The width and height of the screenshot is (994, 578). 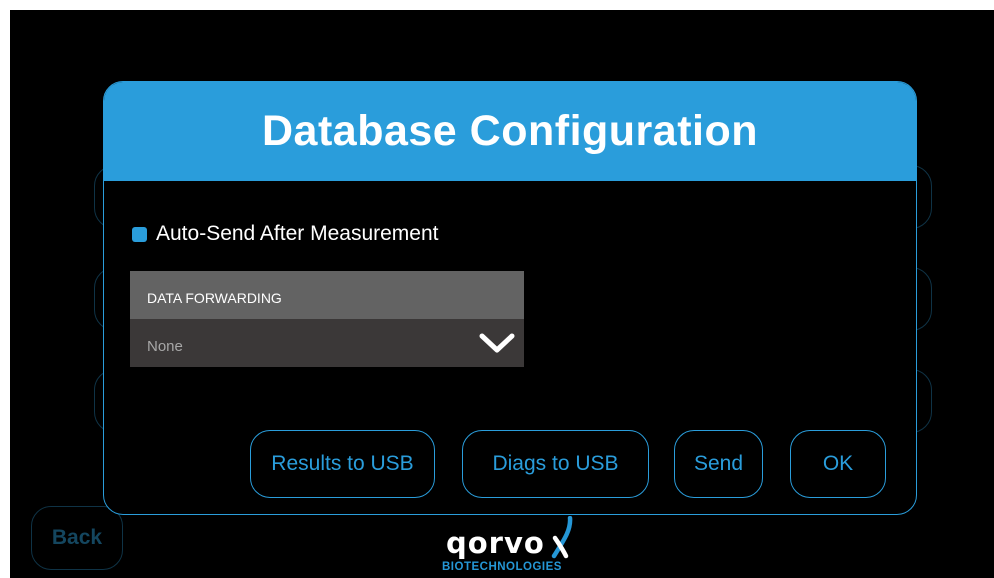 I want to click on qorvo-logo-mark-icon, so click(x=562, y=537).